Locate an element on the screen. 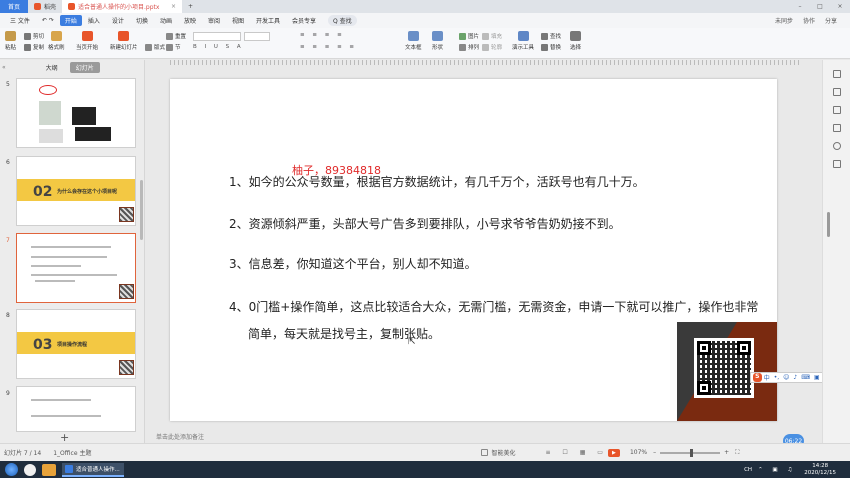  smart-beautify-button: 智能美化 is located at coordinates (498, 452).